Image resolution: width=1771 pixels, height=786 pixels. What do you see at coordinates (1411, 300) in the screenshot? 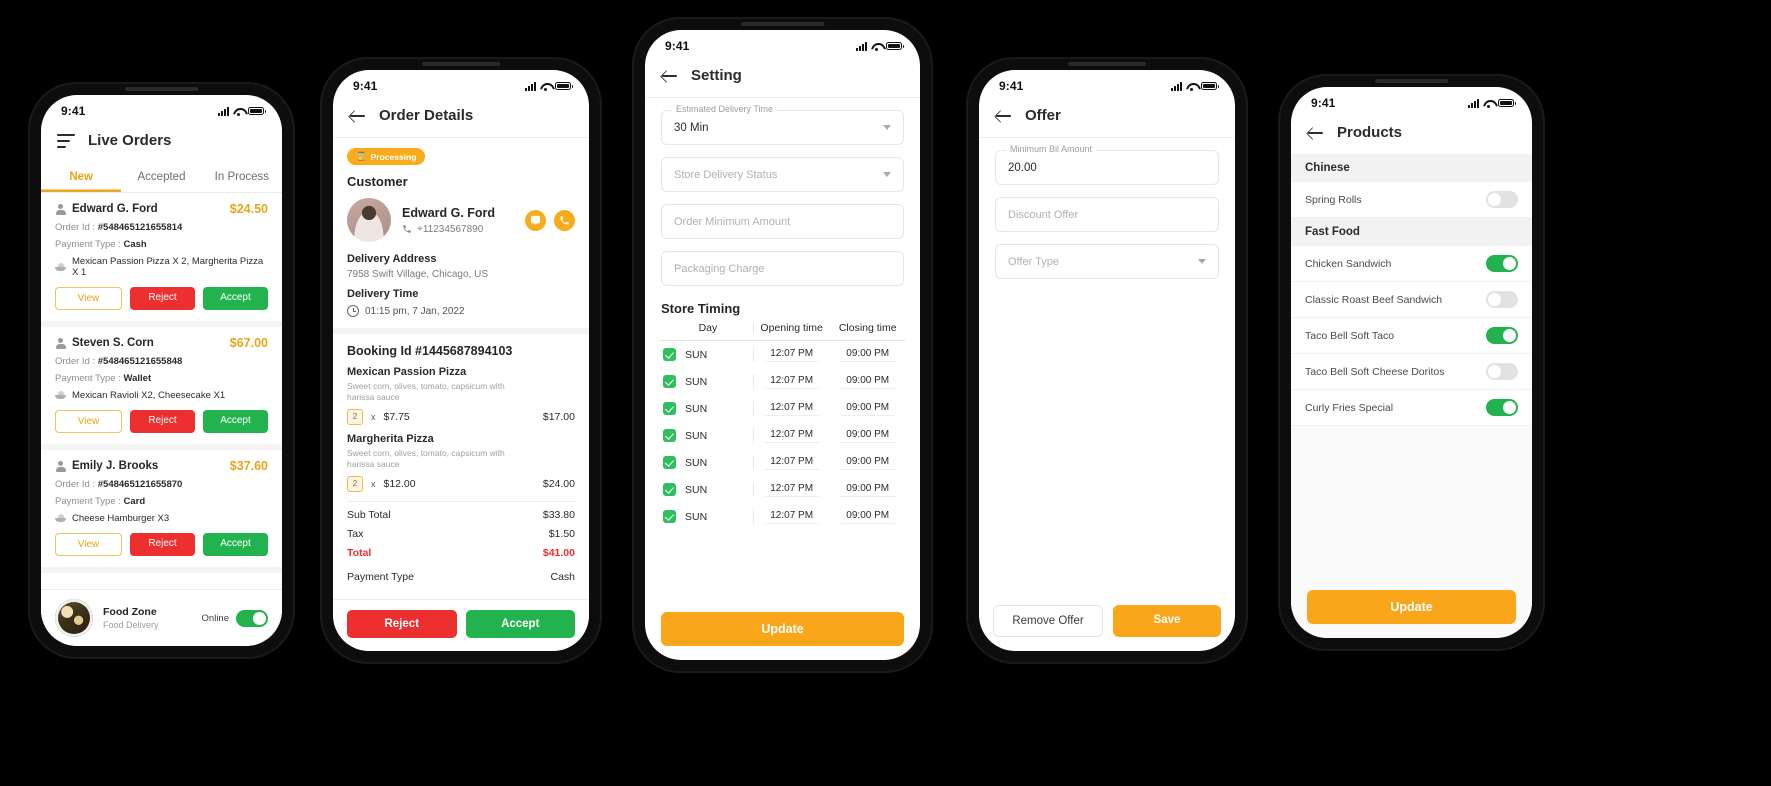
I see `list-item: Classic Roast Beef Sandwich` at bounding box center [1411, 300].